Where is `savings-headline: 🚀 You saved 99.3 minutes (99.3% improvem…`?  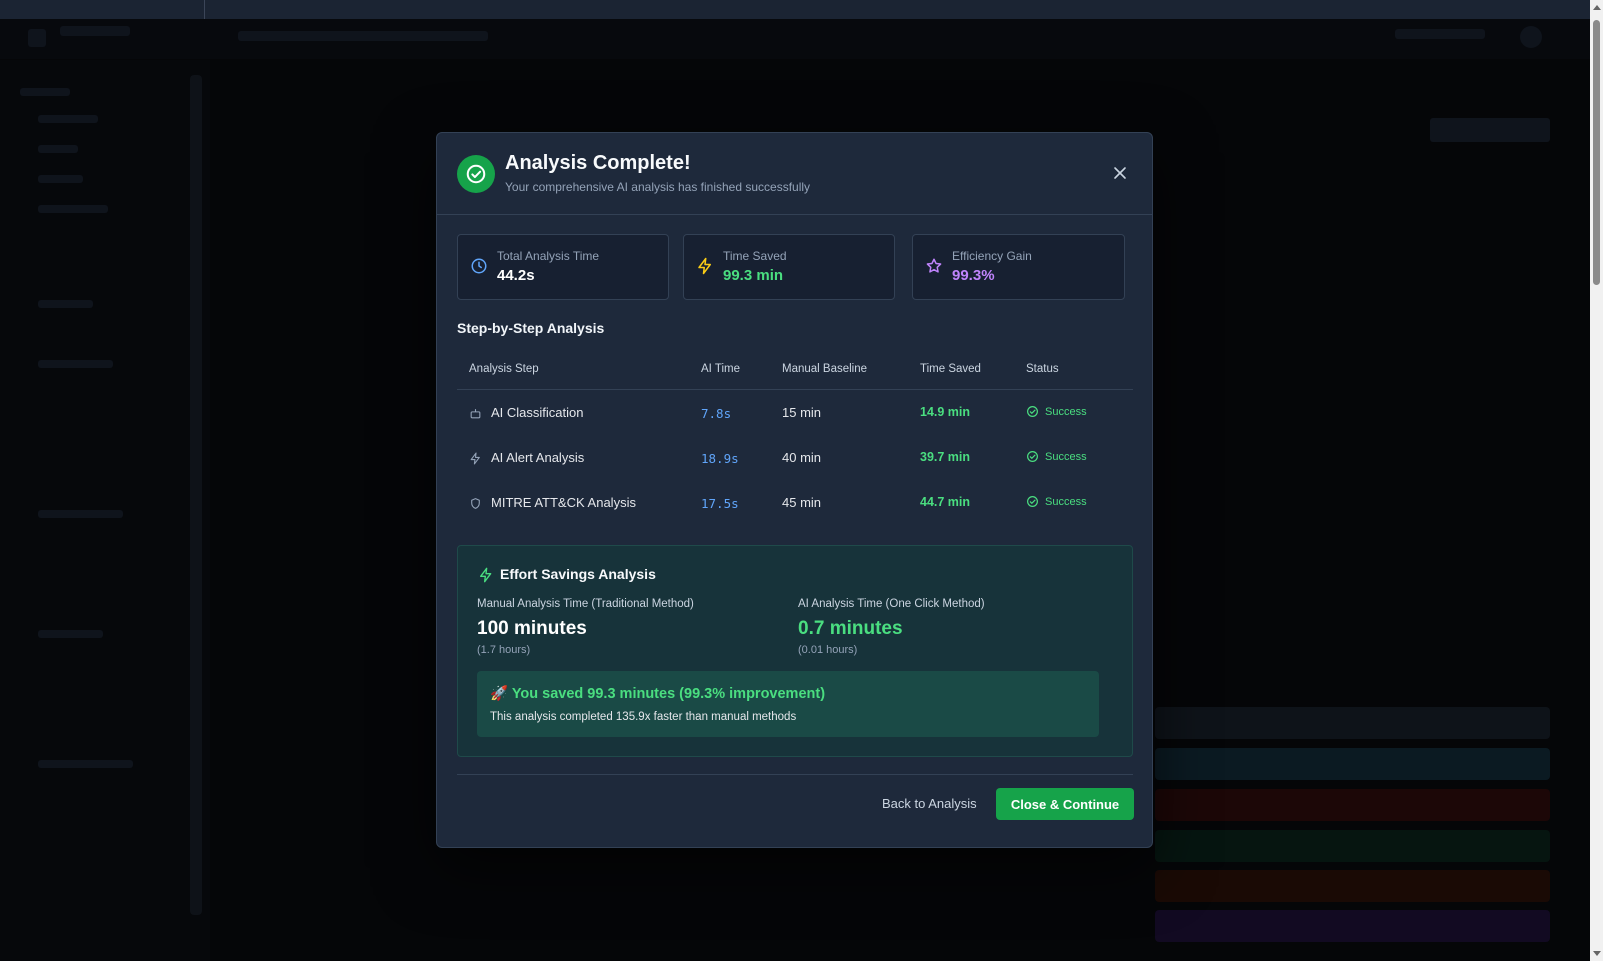
savings-headline: 🚀 You saved 99.3 minutes (99.3% improvem… is located at coordinates (658, 694).